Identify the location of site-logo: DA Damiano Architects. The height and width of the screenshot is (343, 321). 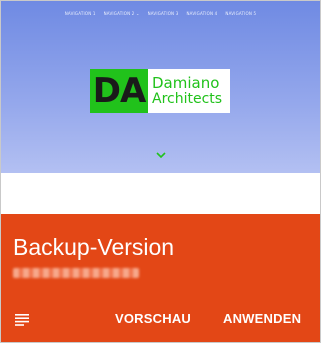
(160, 91).